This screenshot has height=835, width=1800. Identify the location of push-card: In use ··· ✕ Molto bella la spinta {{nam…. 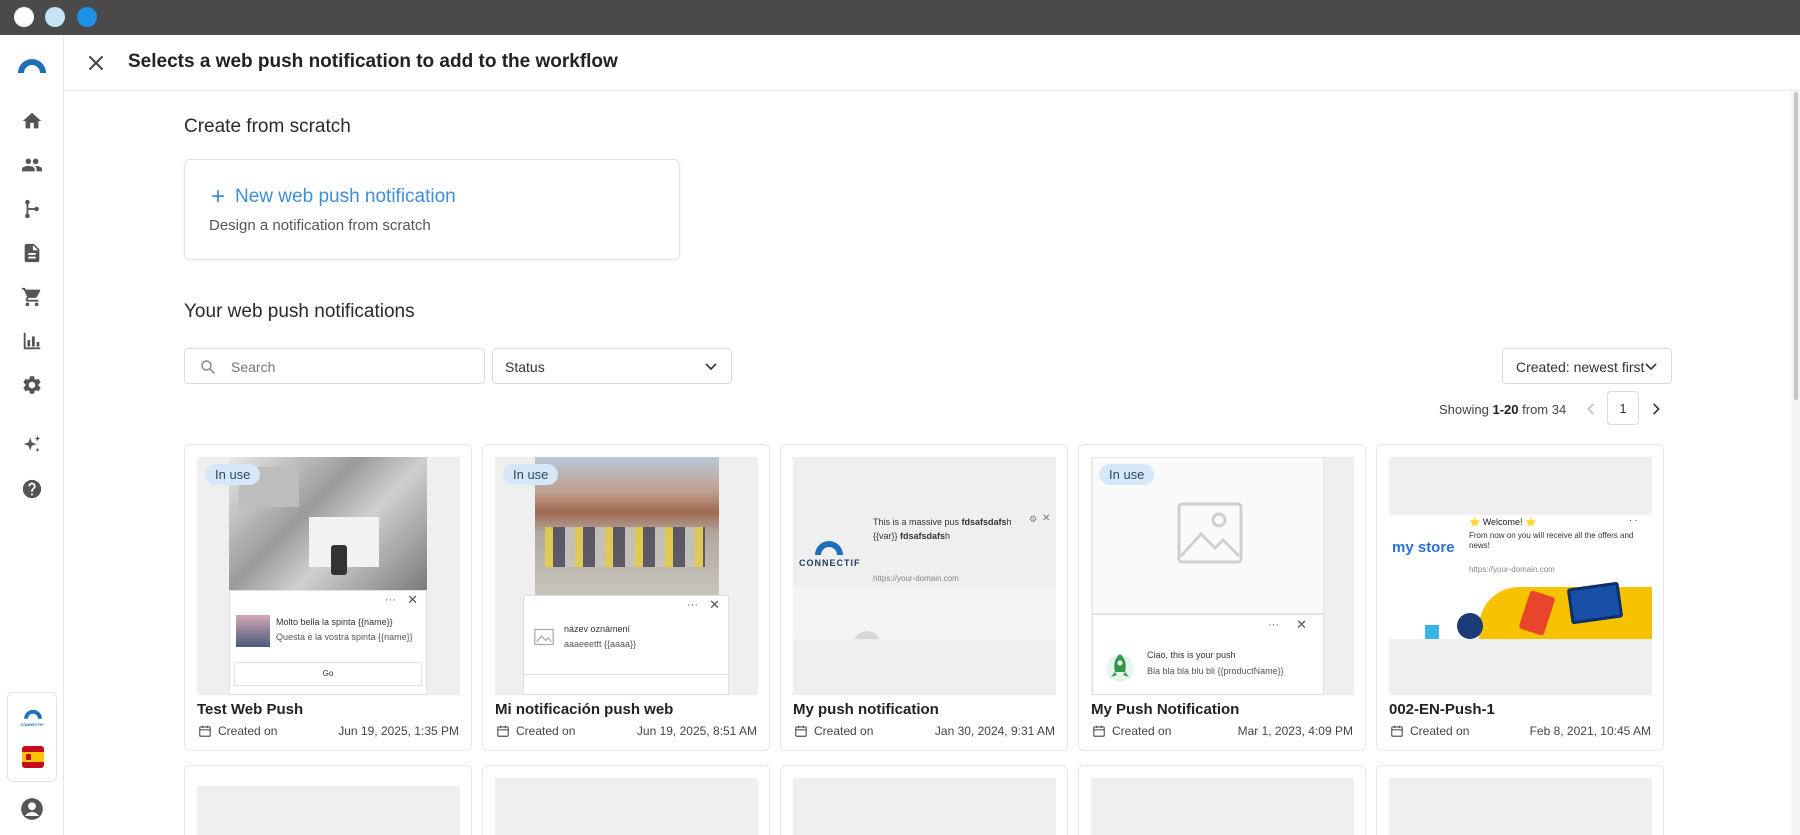
(328, 597).